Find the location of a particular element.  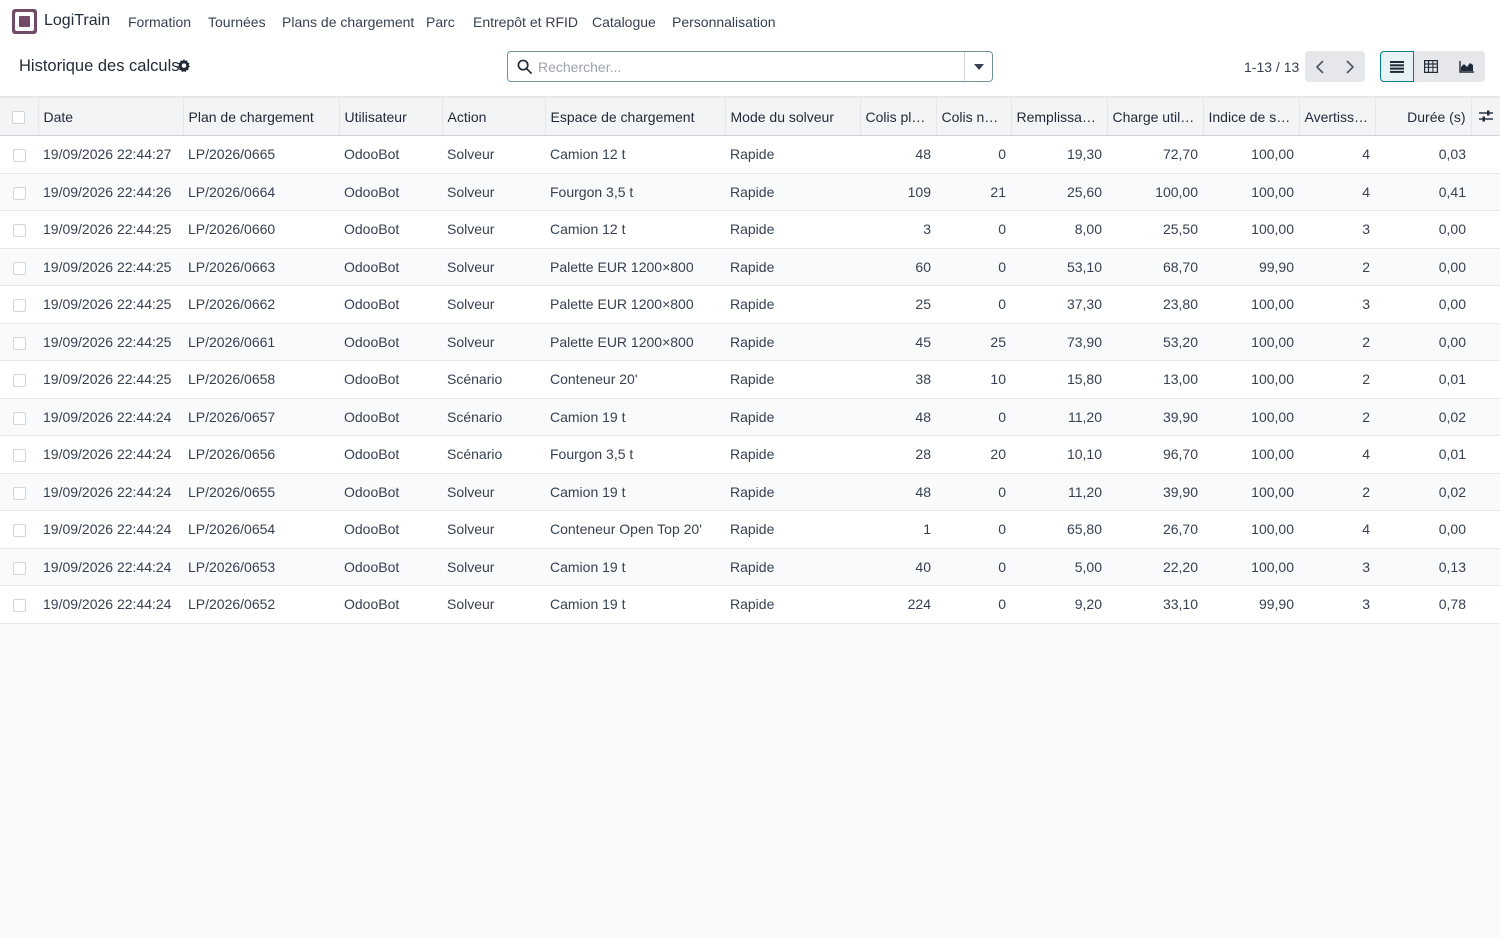

cell-fill-rate: 11,20 is located at coordinates (1059, 492).